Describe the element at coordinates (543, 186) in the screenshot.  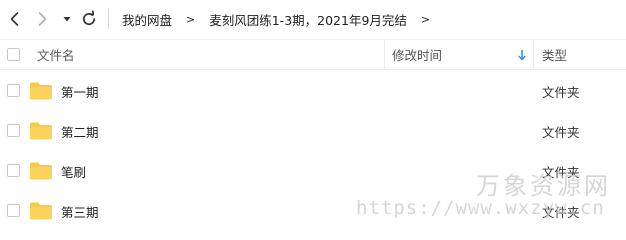
I see `watermark-title: 万象资源网` at that location.